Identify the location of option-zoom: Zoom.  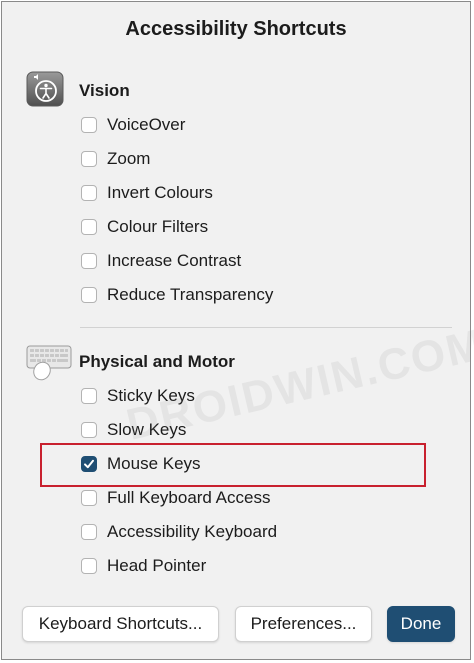
(115, 159).